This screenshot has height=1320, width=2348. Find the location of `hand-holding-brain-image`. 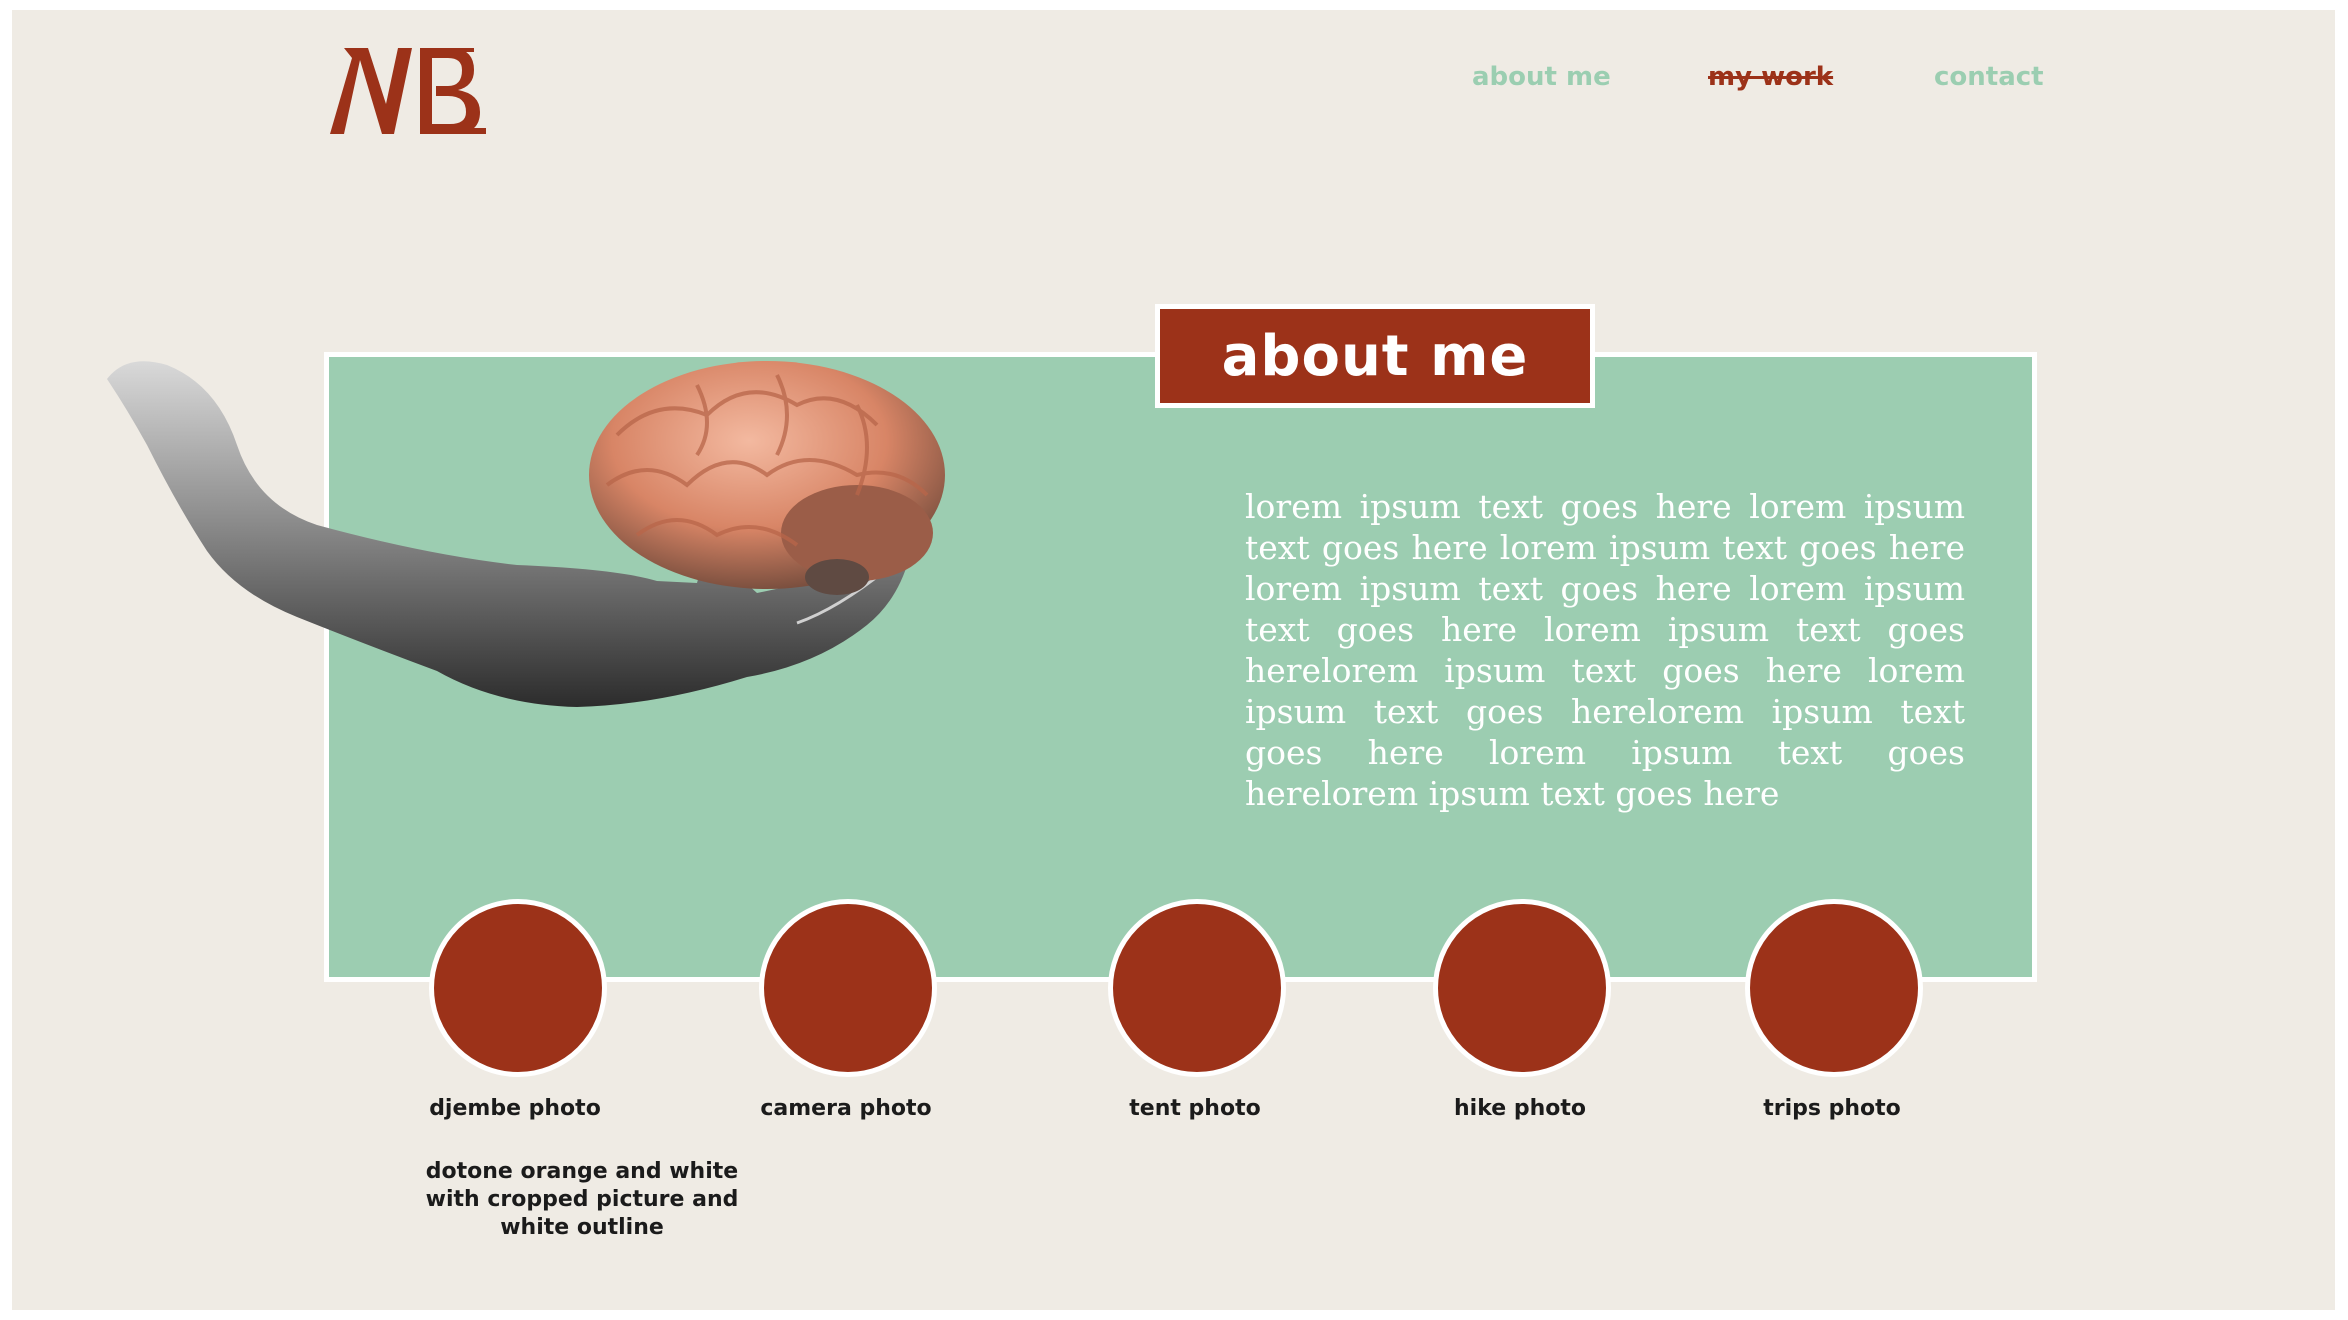

hand-holding-brain-image is located at coordinates (526, 534).